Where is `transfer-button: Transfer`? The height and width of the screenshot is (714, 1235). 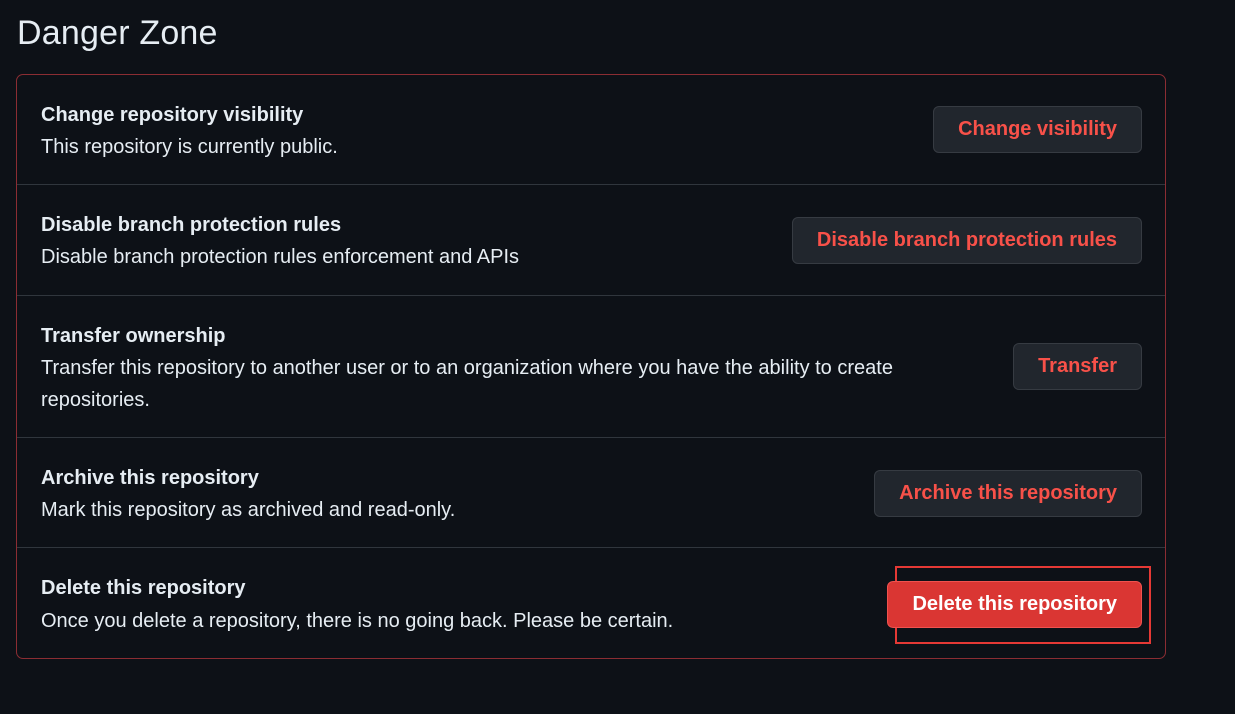 transfer-button: Transfer is located at coordinates (1077, 366).